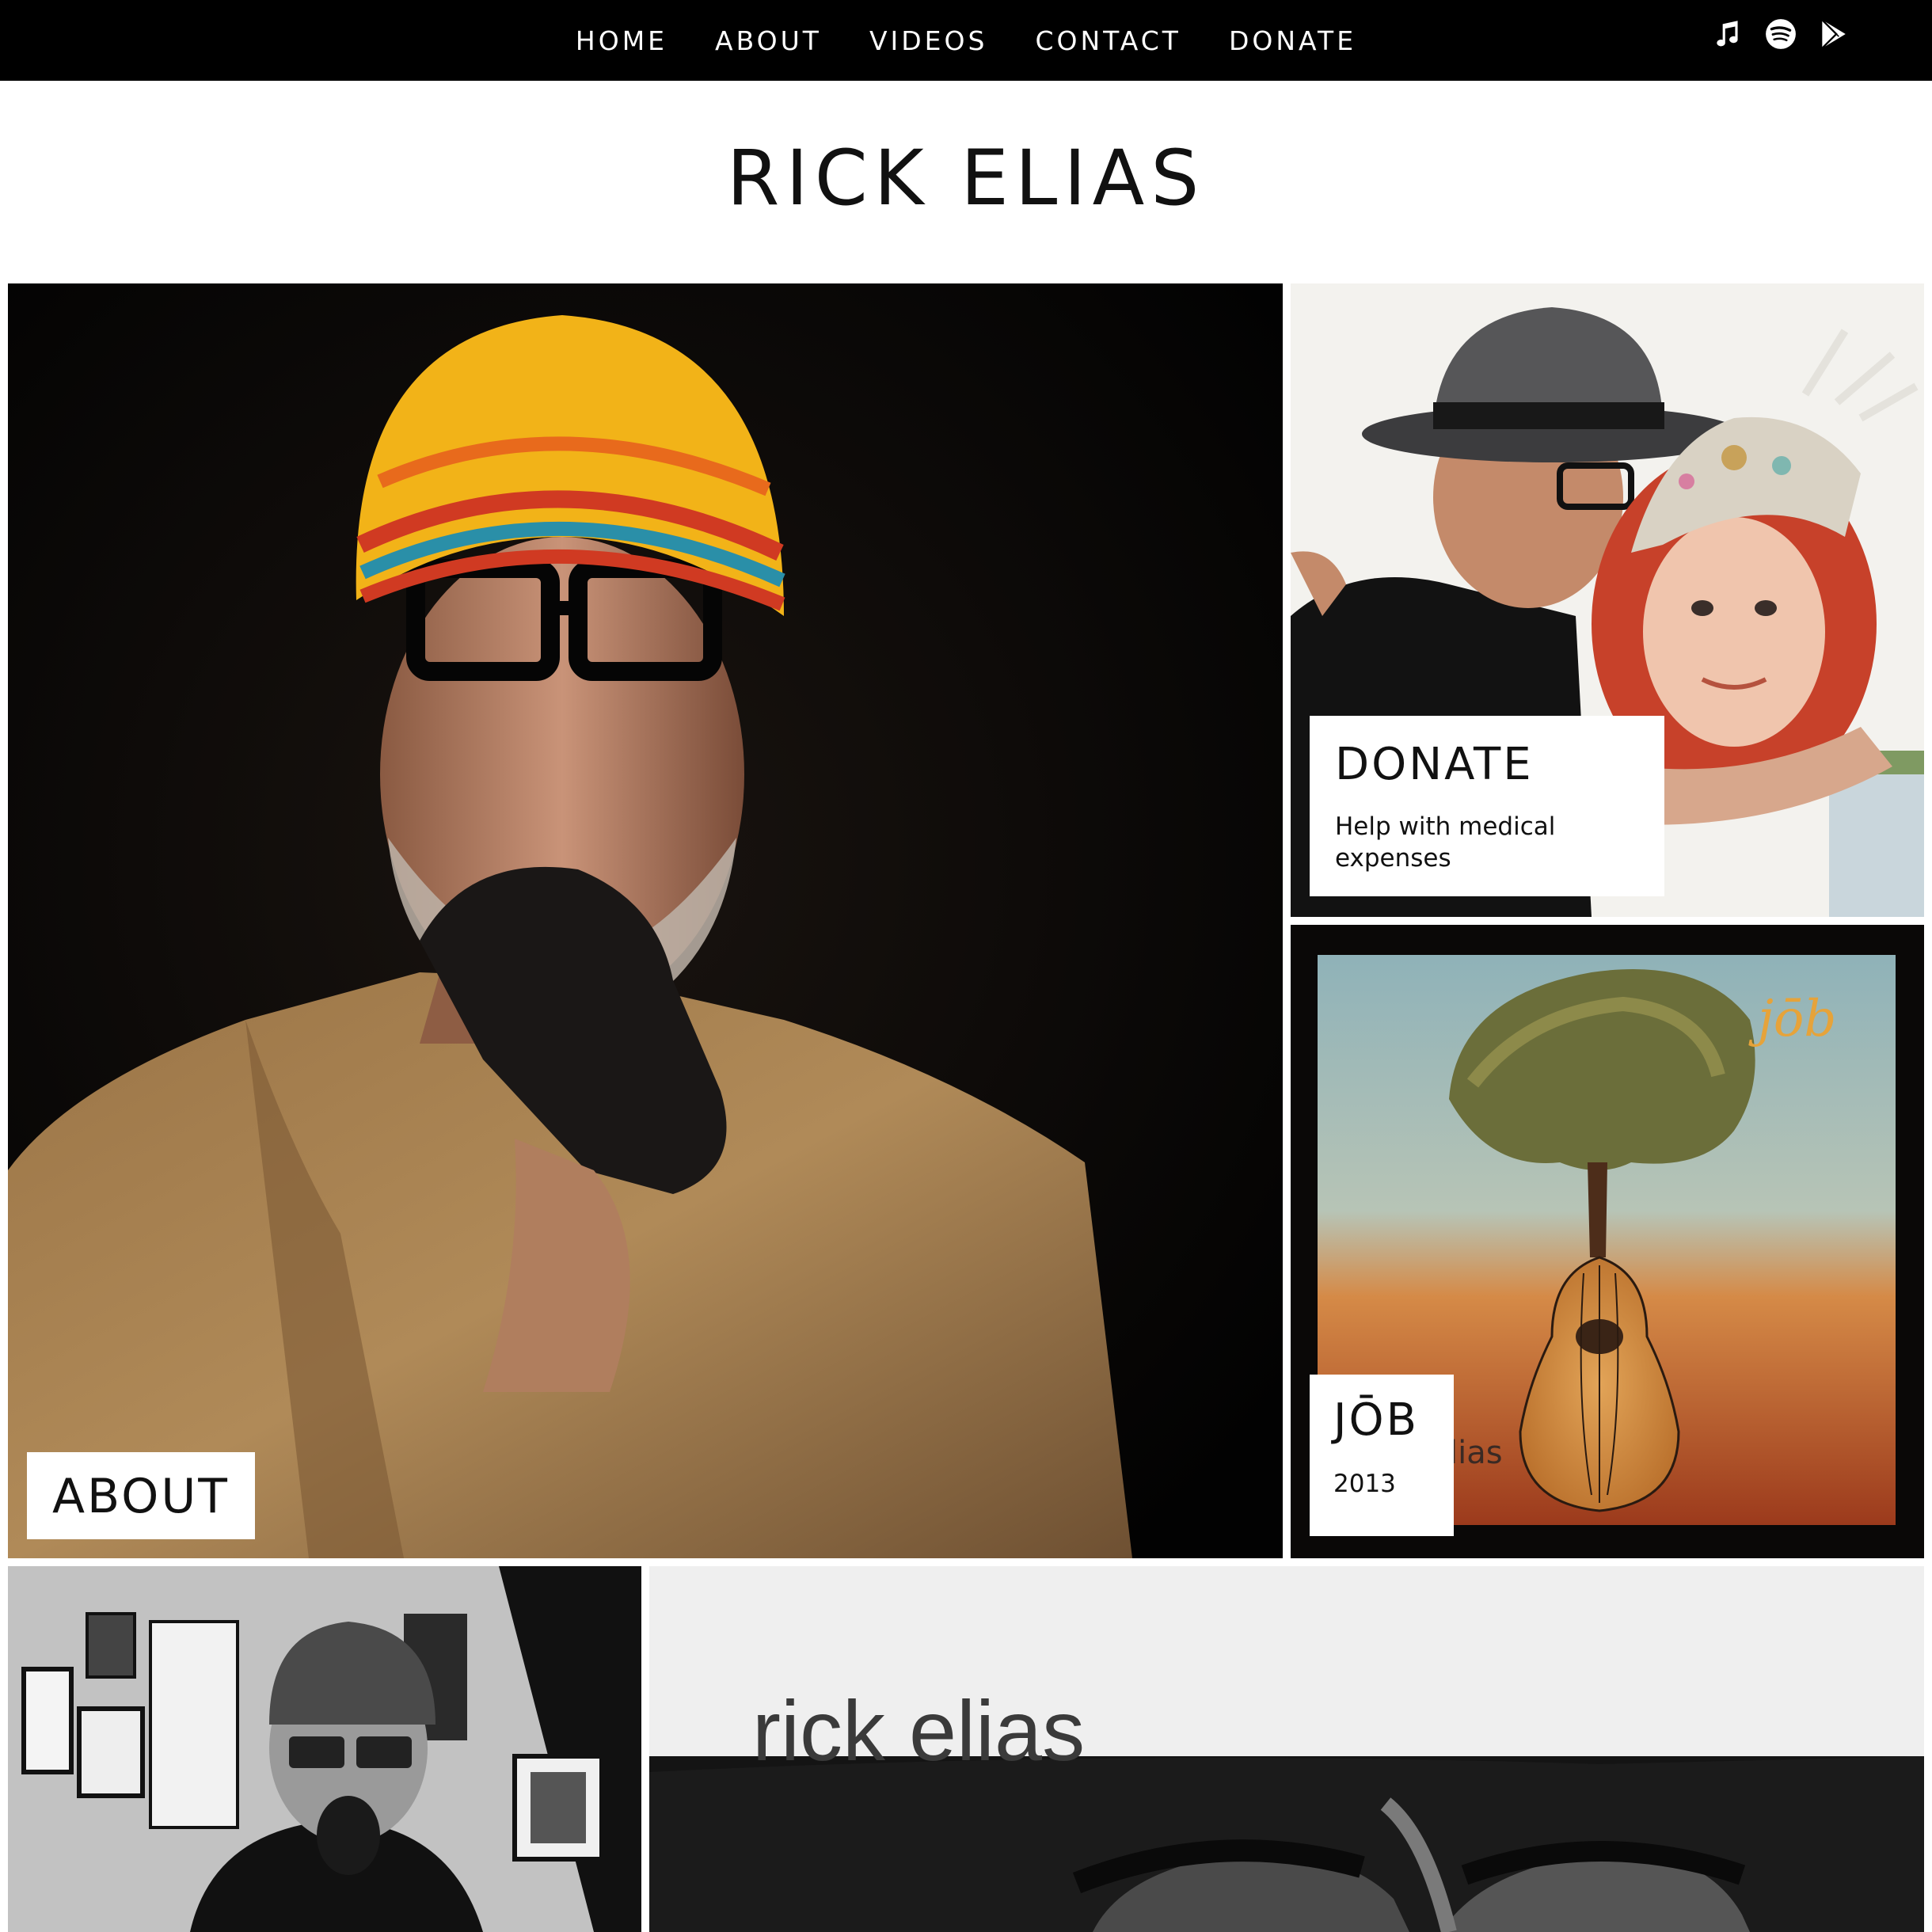  I want to click on about-label: ABOUT, so click(141, 1496).